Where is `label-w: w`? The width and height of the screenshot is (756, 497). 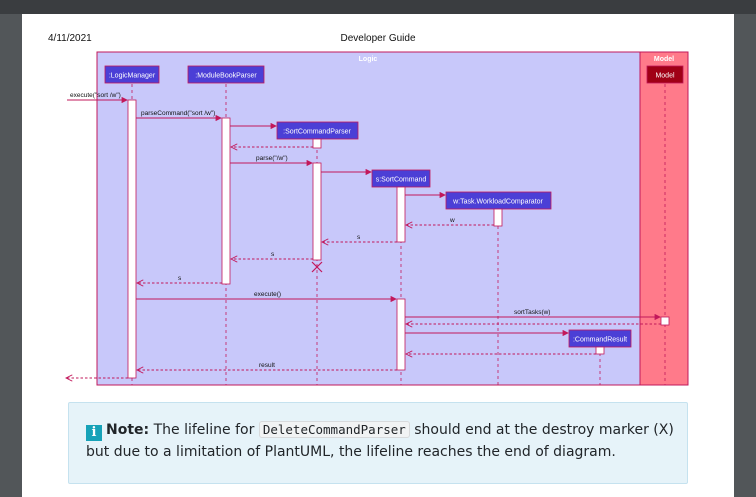 label-w: w is located at coordinates (452, 220).